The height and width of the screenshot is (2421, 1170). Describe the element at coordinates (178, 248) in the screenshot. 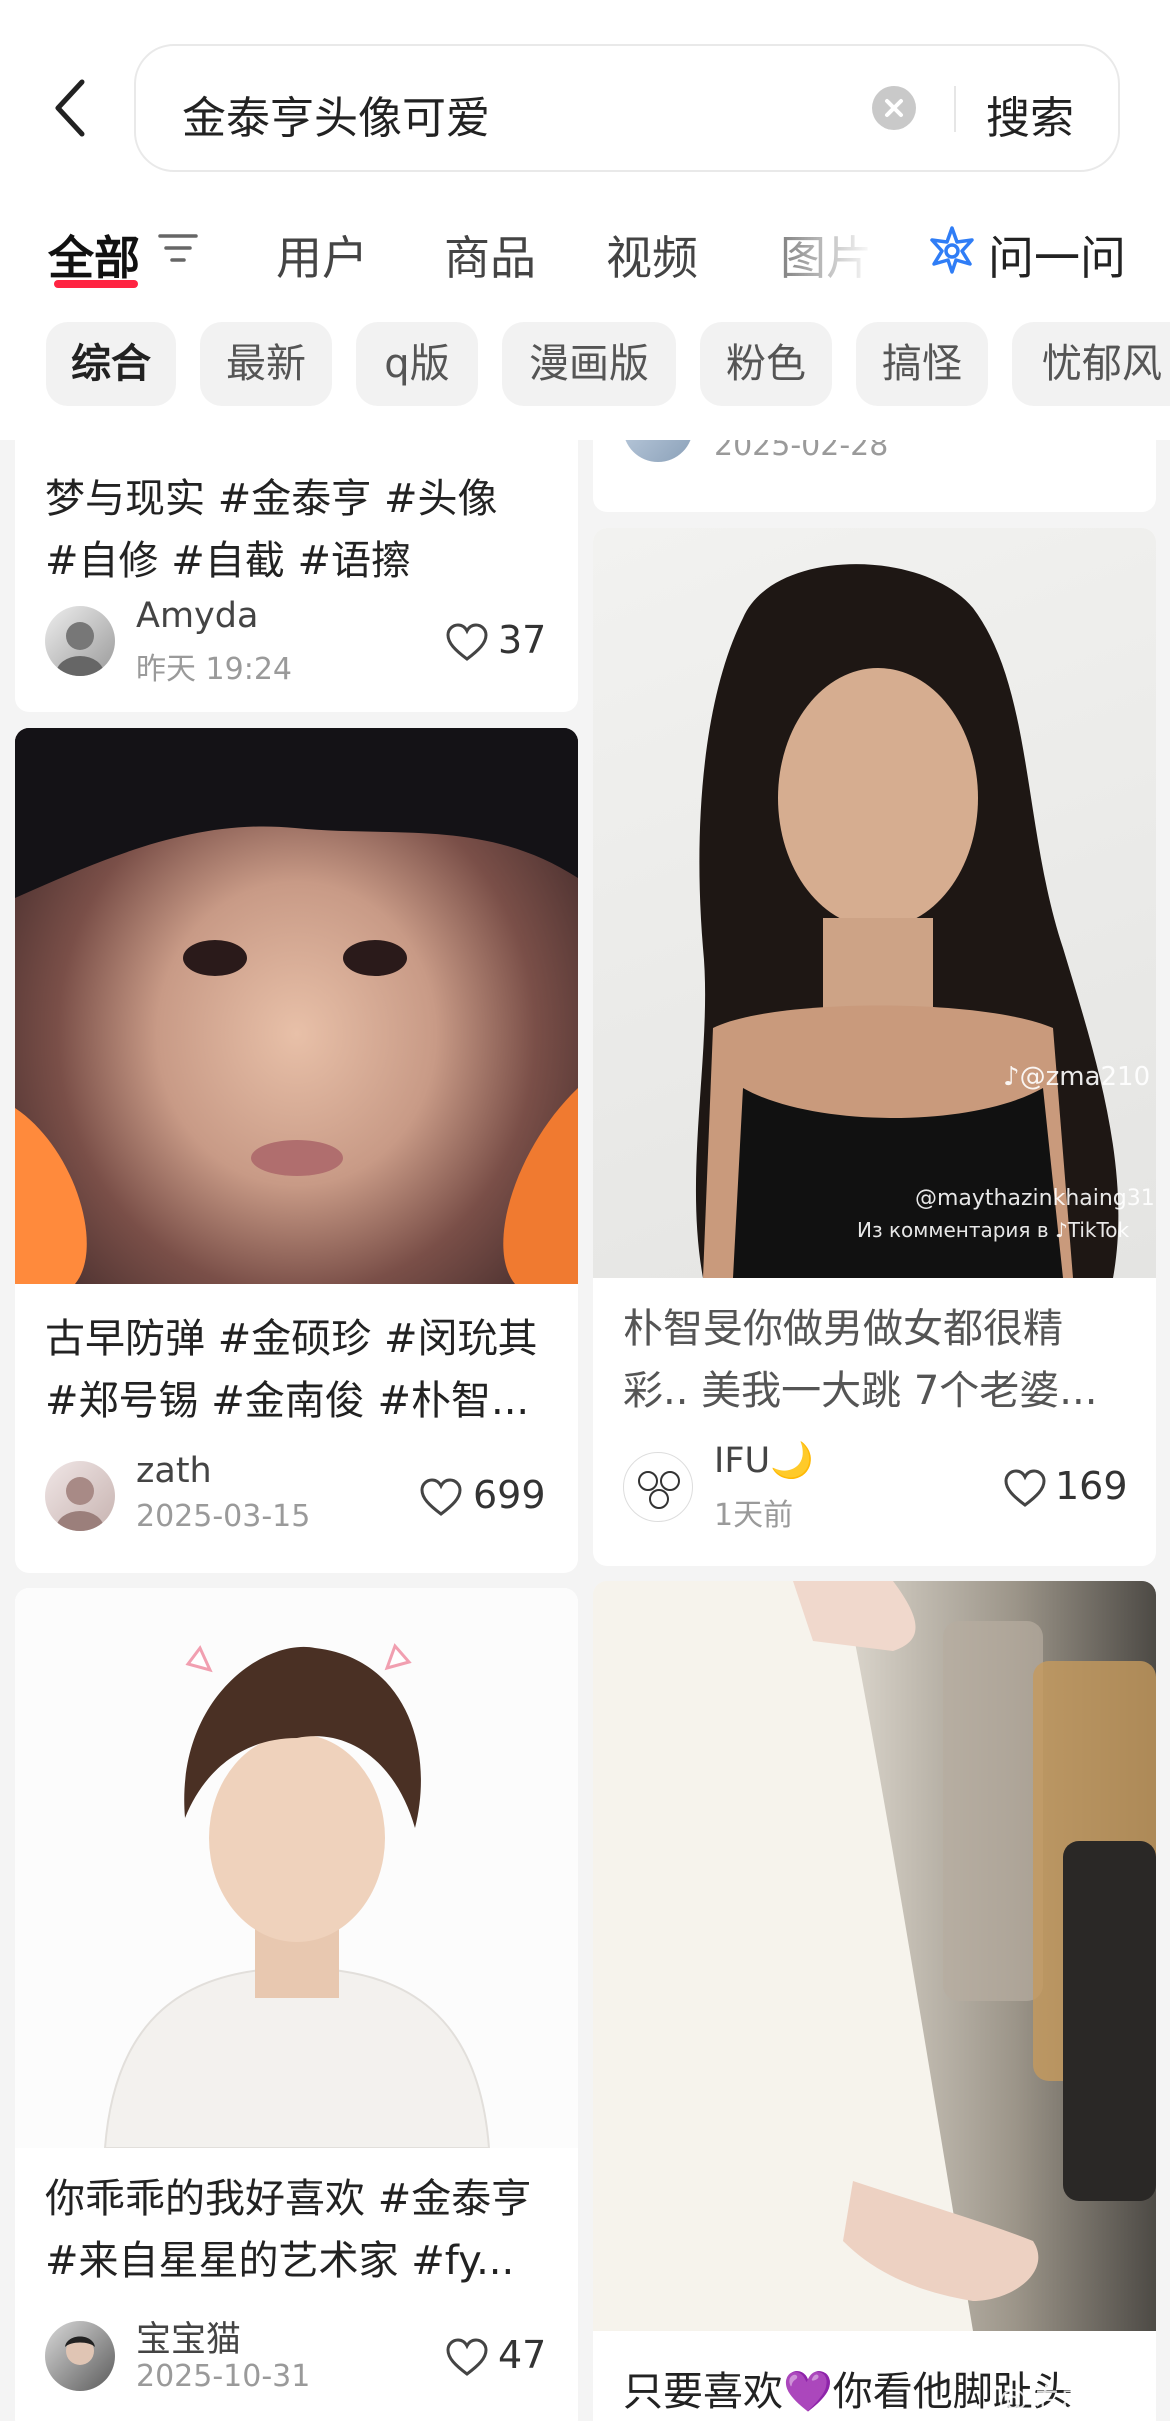

I see `filter-icon` at that location.